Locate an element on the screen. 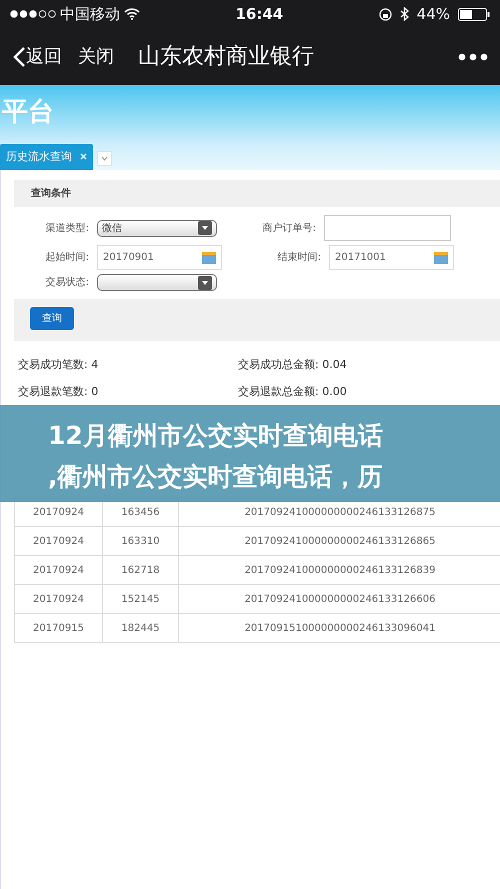 The width and height of the screenshot is (500, 889). bluetooth-icon is located at coordinates (404, 14).